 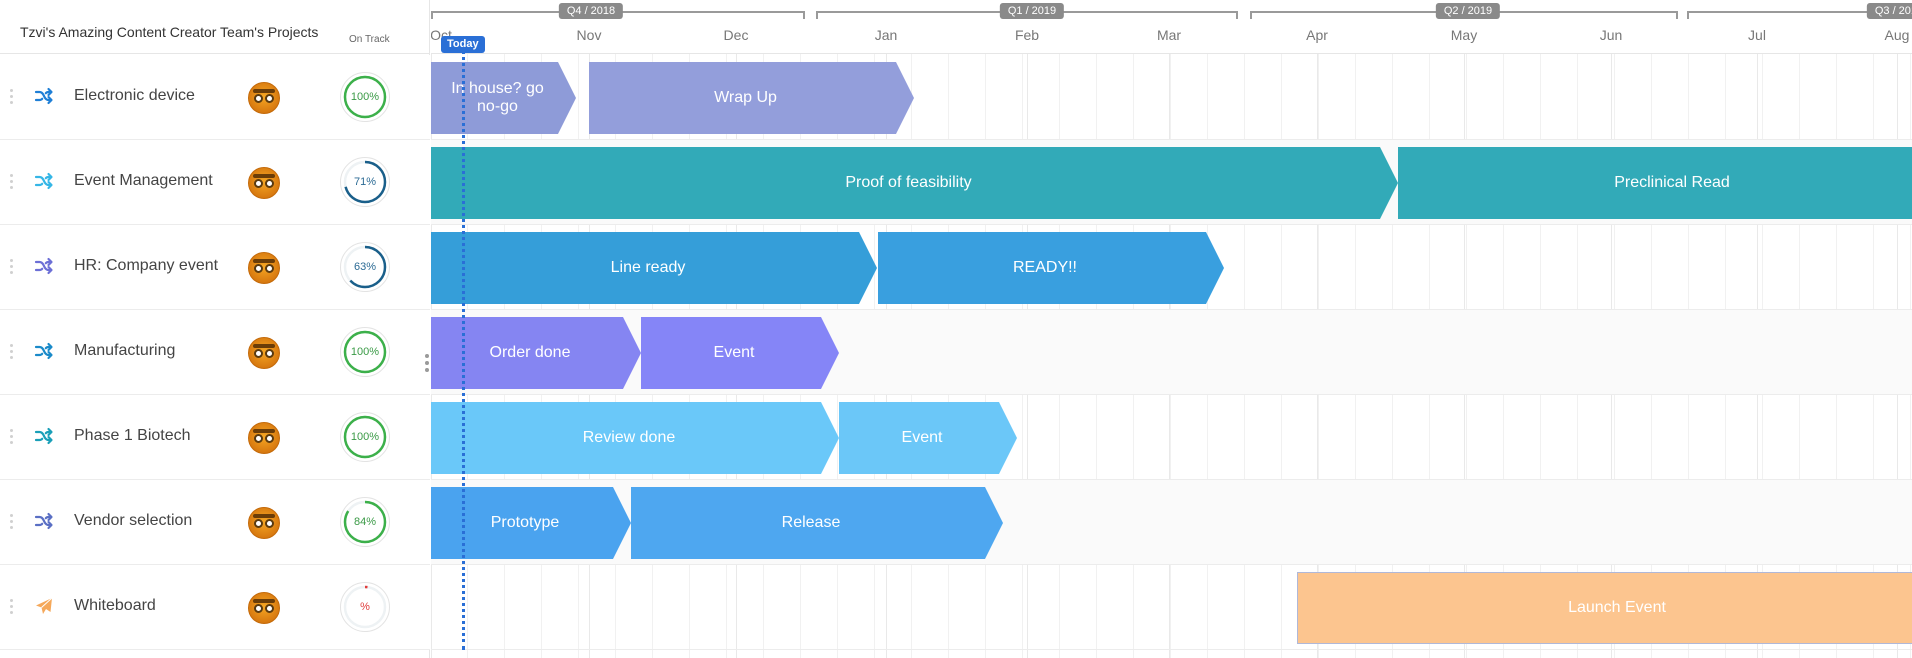 I want to click on milestone-bar: Prototype, so click(x=531, y=523).